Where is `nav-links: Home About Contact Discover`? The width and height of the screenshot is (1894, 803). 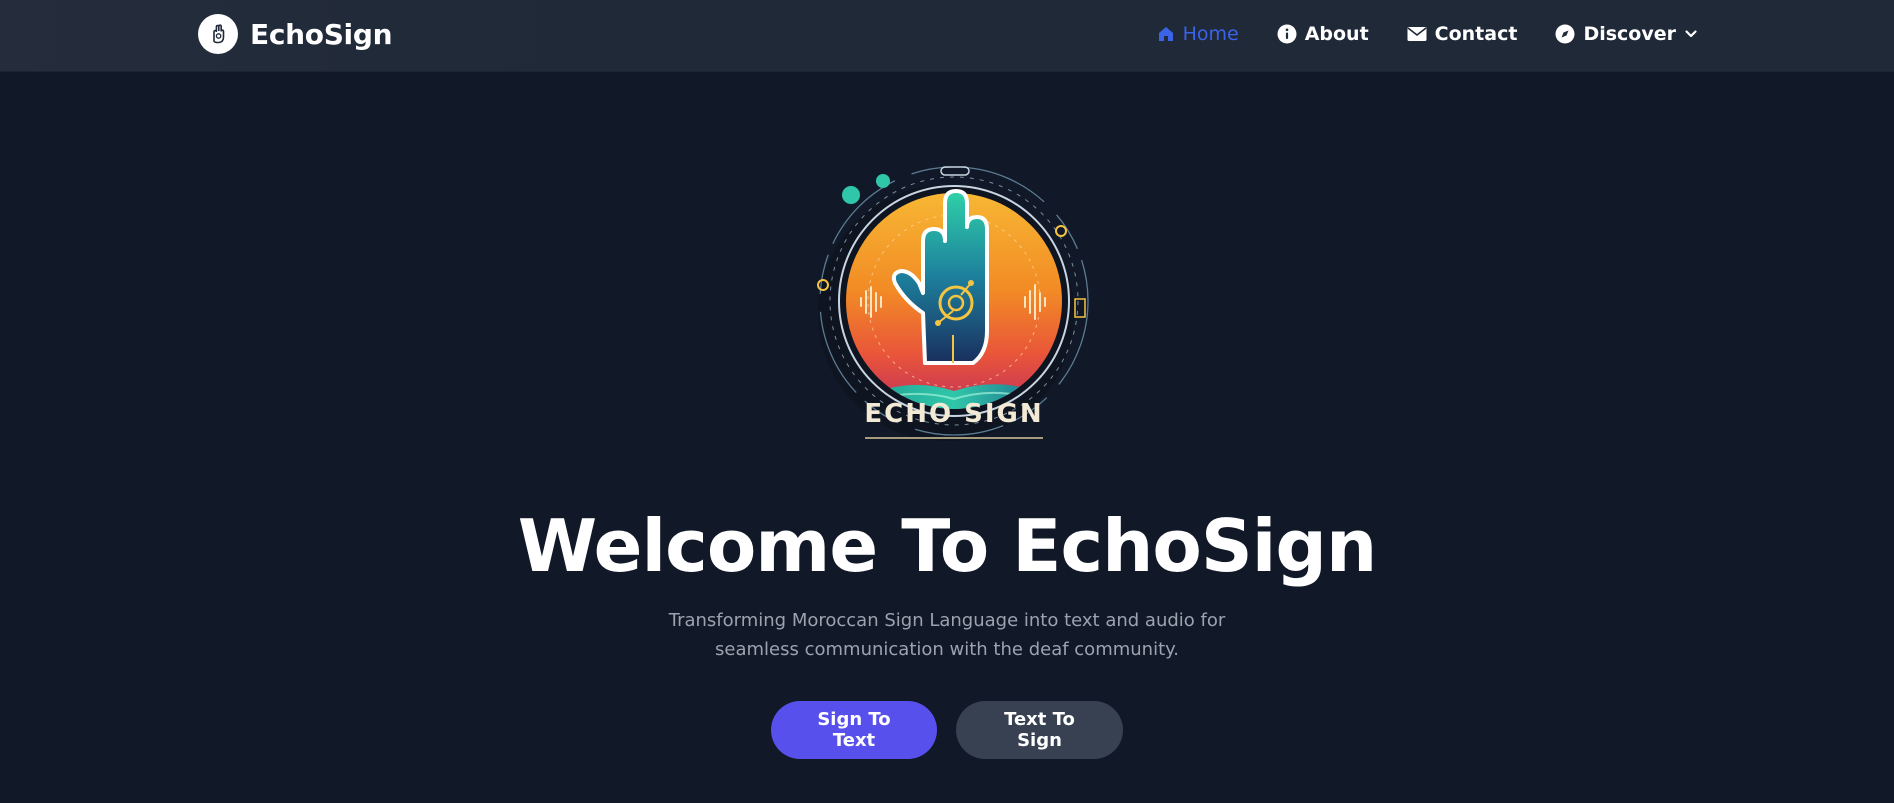
nav-links: Home About Contact Discover is located at coordinates (1427, 34).